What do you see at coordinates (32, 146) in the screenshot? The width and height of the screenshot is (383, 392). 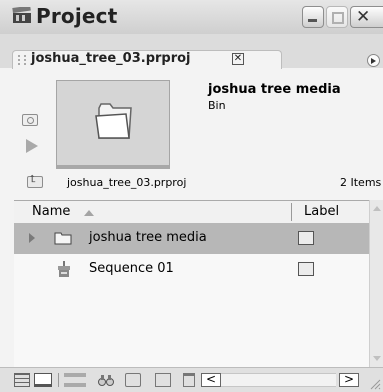 I see `play-icon` at bounding box center [32, 146].